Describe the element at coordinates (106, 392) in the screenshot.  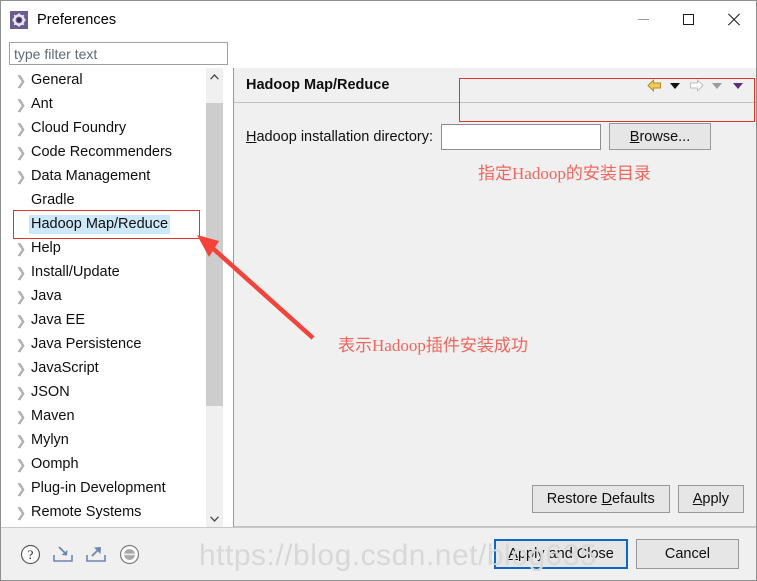
I see `sidebar-item-json: ❯ JSON` at that location.